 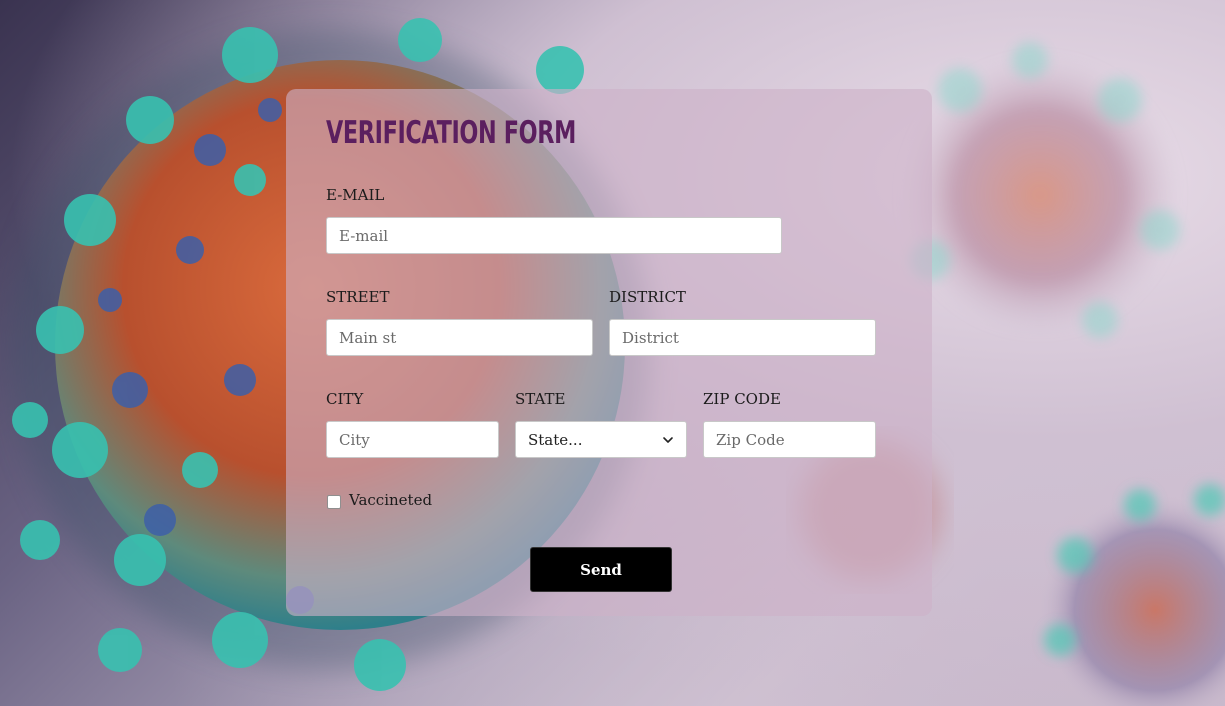 I want to click on email-field, so click(x=554, y=235).